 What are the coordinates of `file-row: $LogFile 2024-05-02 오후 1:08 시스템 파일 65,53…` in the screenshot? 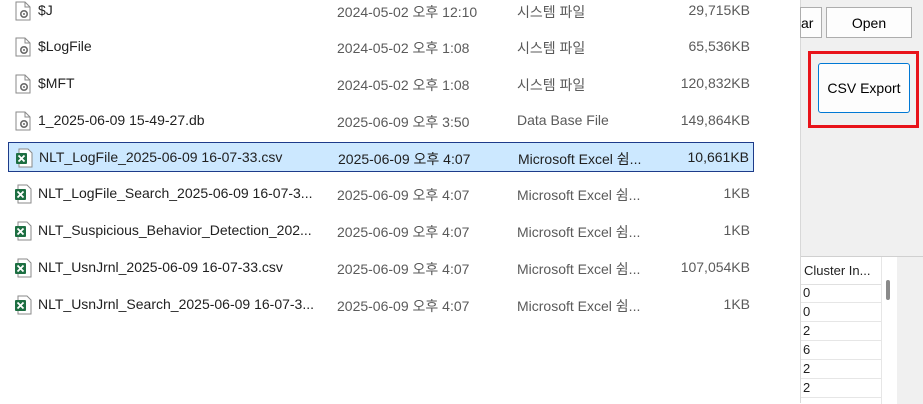 It's located at (381, 47).